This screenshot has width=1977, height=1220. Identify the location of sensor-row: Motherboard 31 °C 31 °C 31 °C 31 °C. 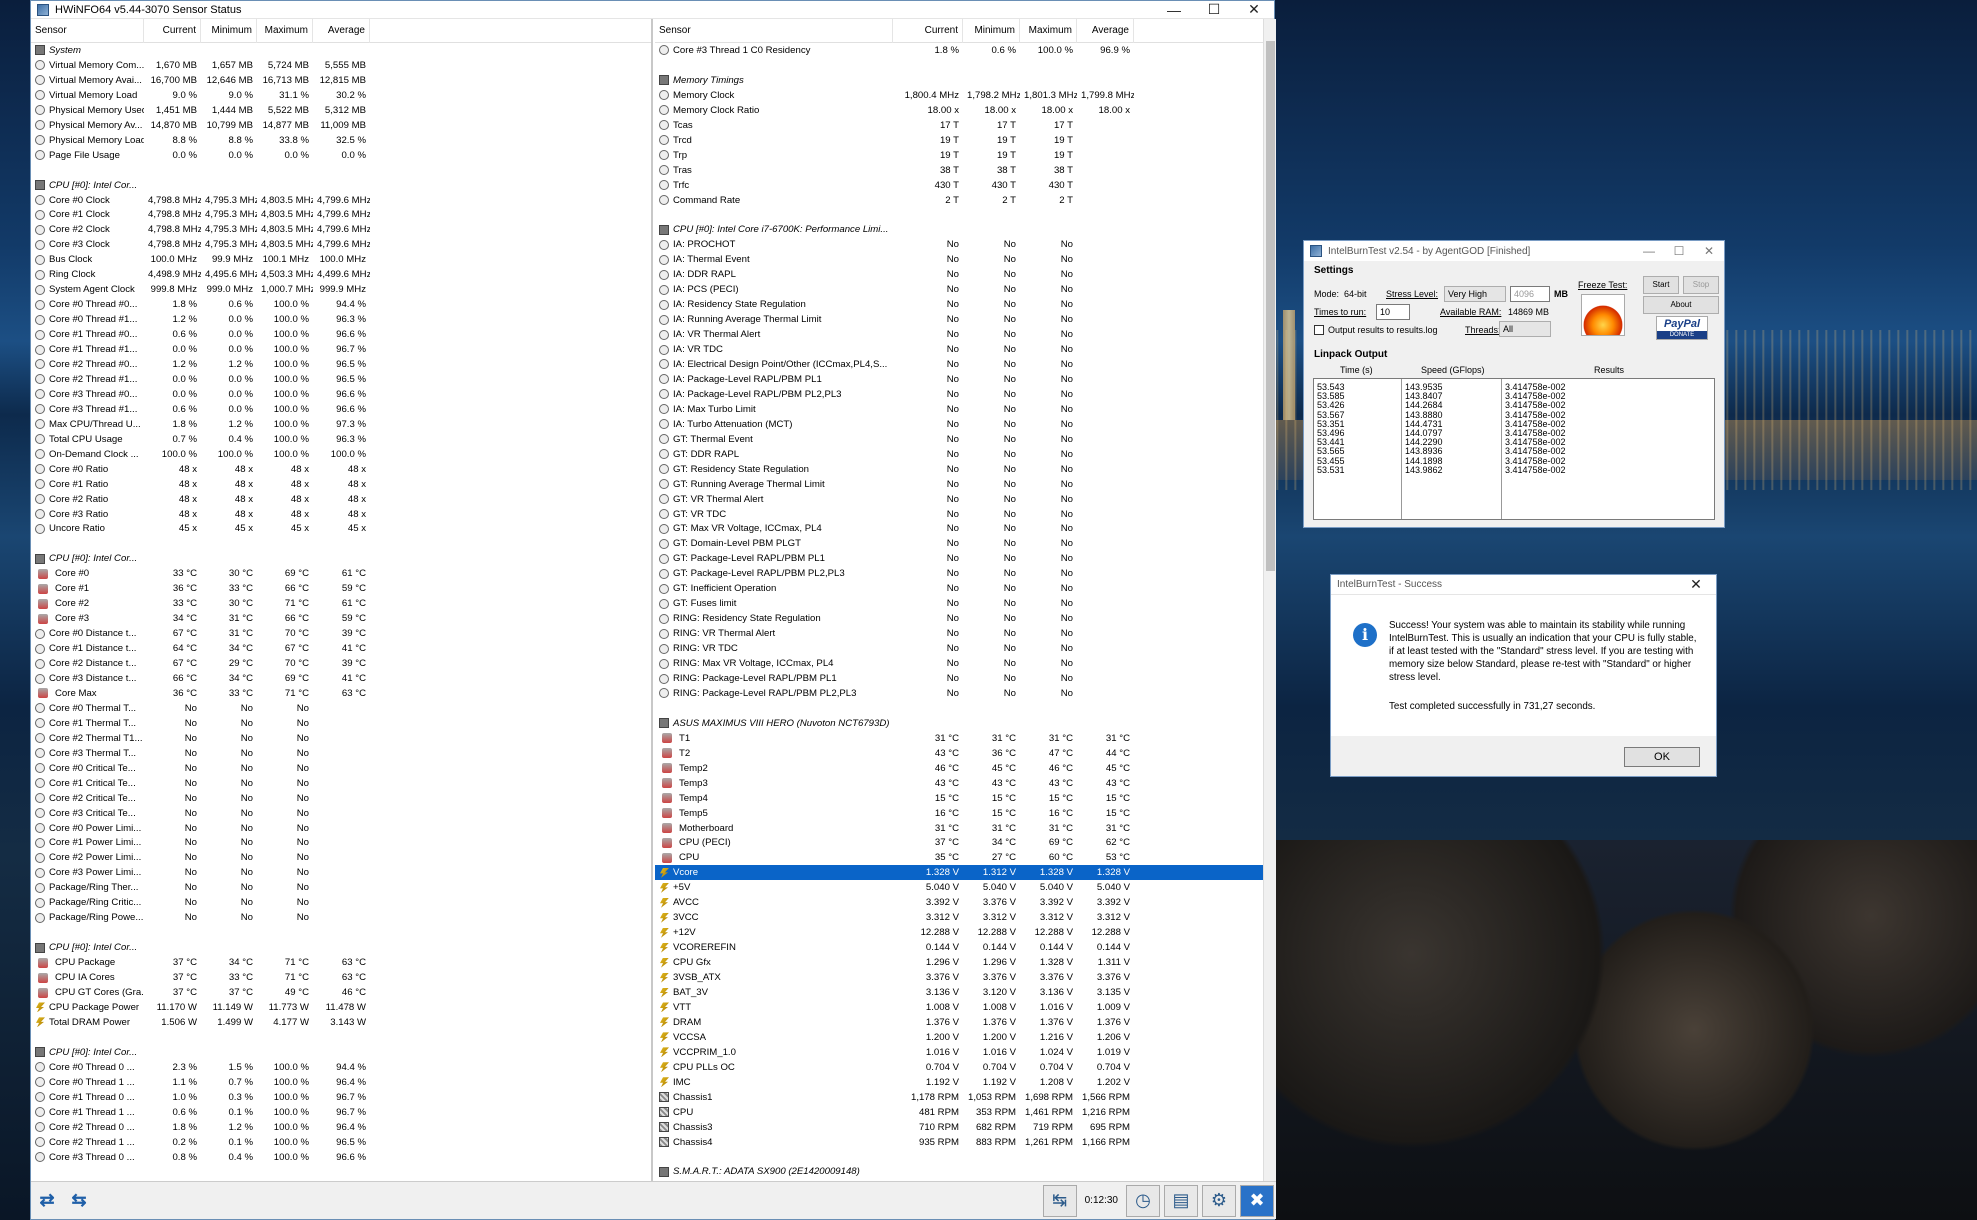
(965, 828).